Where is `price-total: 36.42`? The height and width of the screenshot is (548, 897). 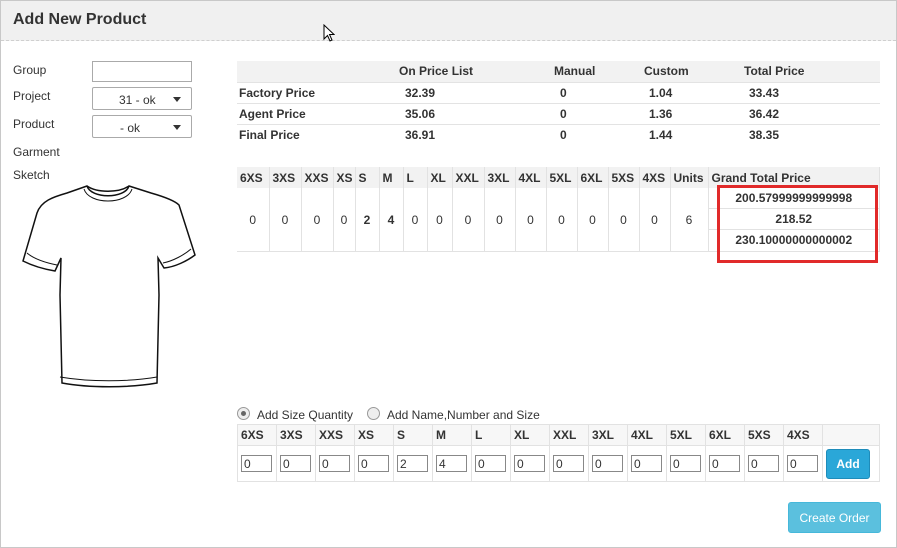 price-total: 36.42 is located at coordinates (812, 113).